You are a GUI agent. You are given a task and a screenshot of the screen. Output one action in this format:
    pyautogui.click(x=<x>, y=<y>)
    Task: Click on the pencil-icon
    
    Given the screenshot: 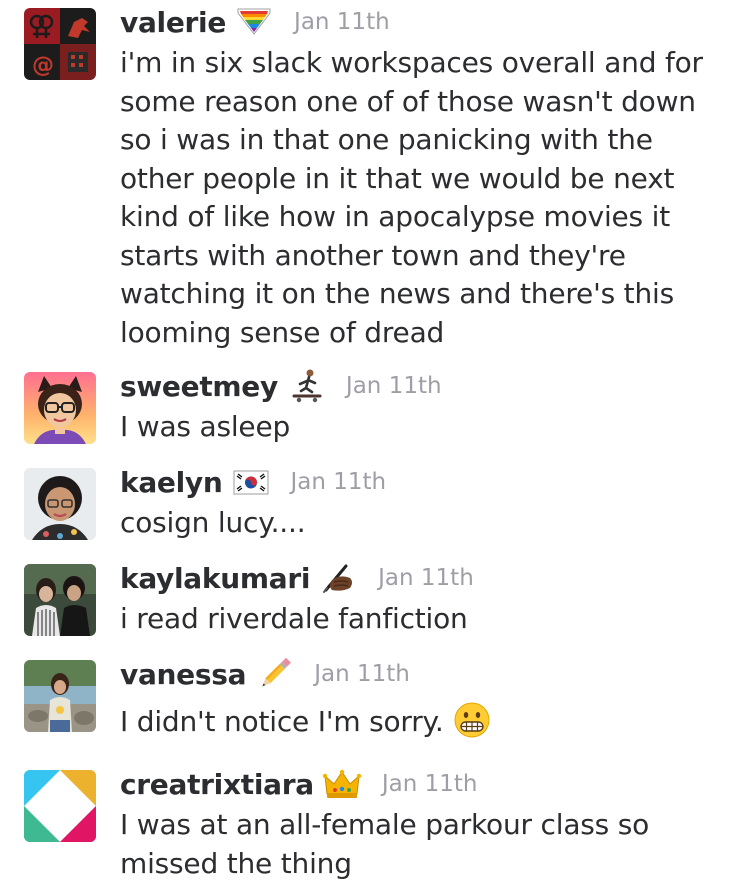 What is the action you would take?
    pyautogui.click(x=274, y=674)
    